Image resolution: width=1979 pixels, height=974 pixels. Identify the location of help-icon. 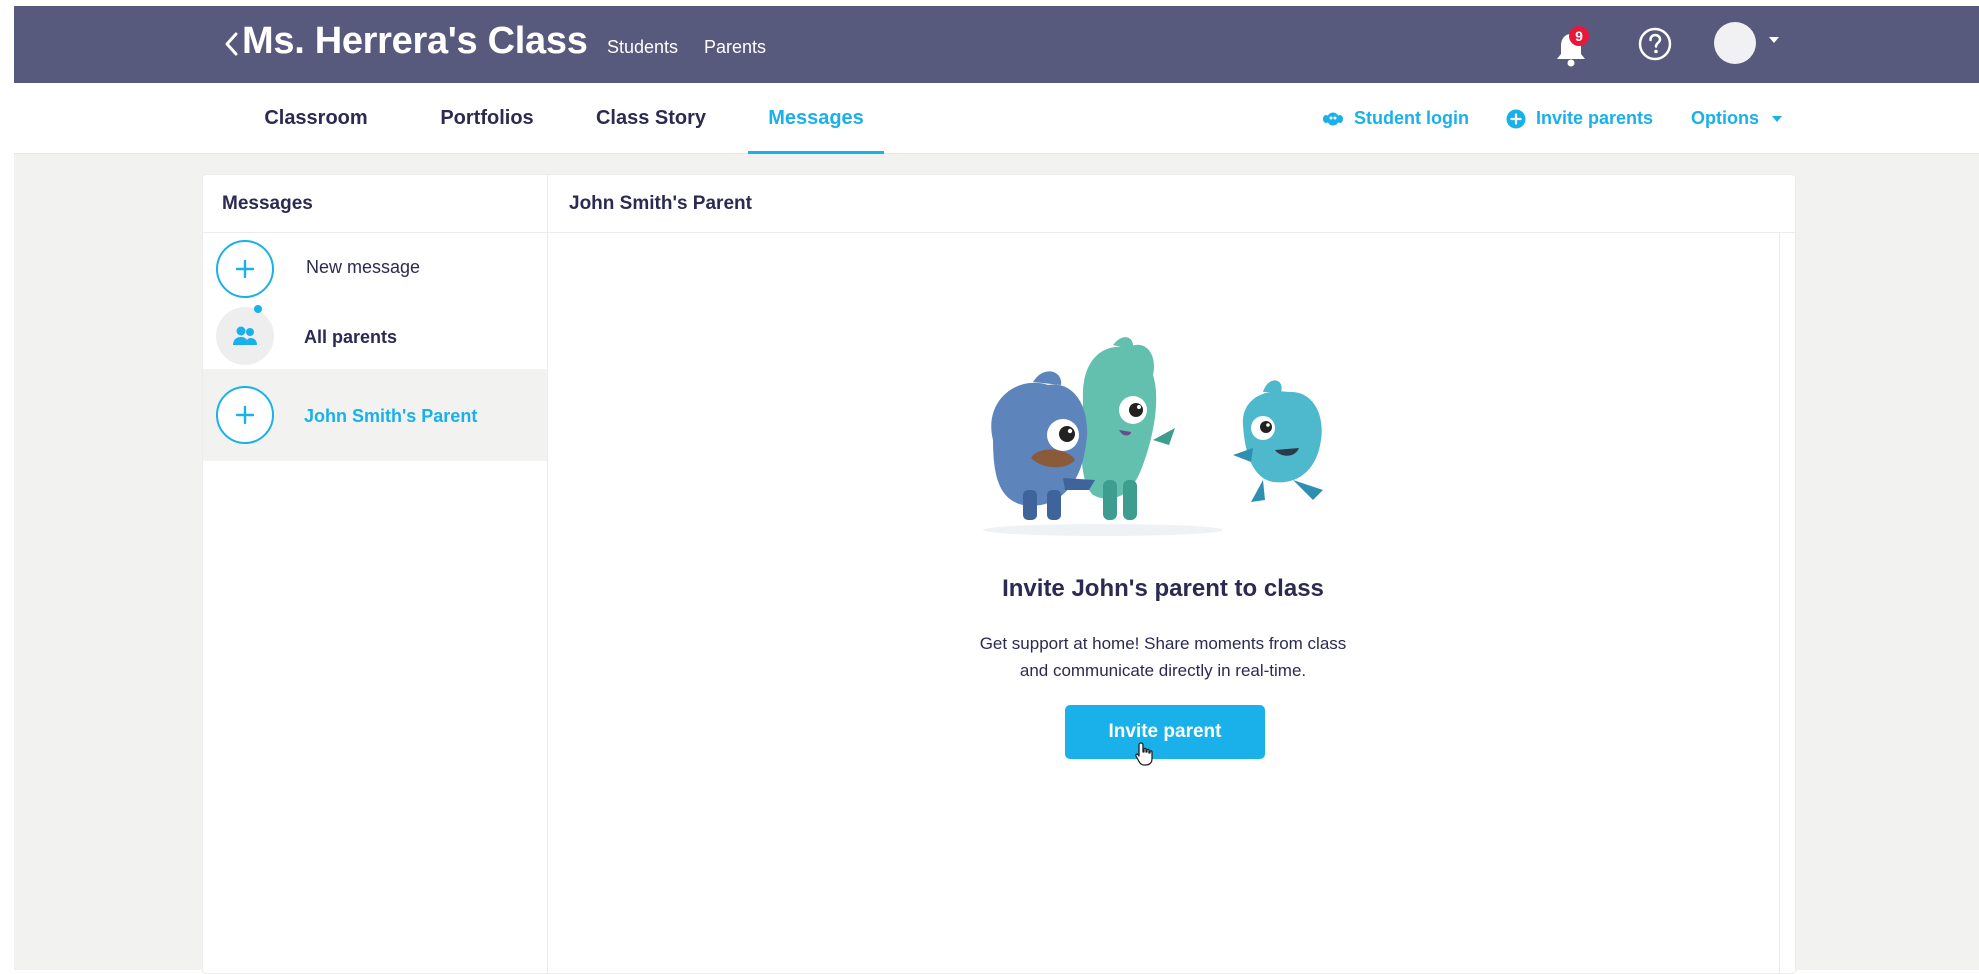
(1655, 44).